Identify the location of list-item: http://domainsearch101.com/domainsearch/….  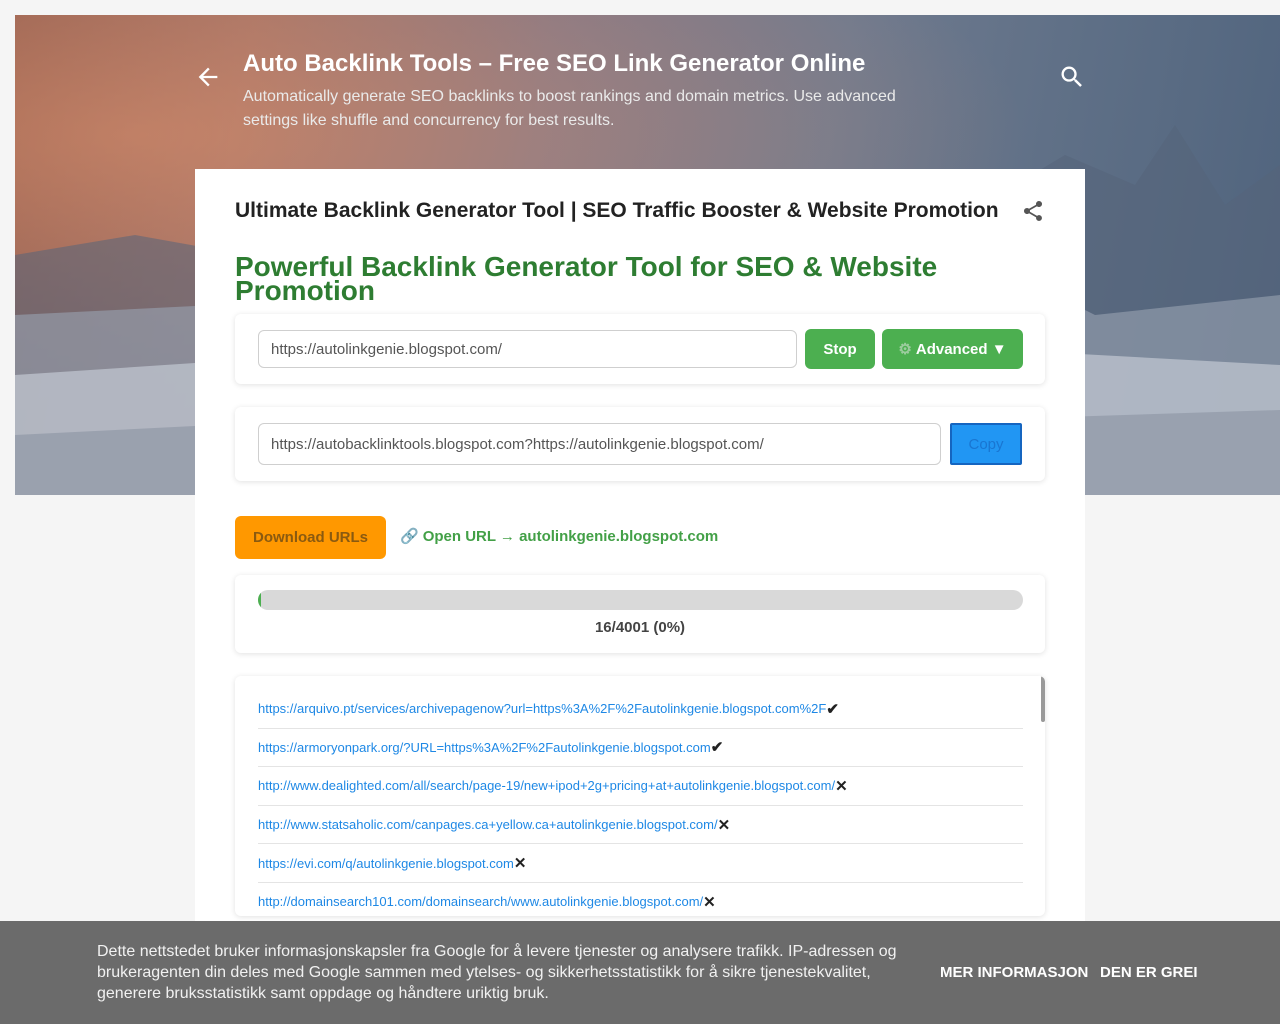
(640, 899).